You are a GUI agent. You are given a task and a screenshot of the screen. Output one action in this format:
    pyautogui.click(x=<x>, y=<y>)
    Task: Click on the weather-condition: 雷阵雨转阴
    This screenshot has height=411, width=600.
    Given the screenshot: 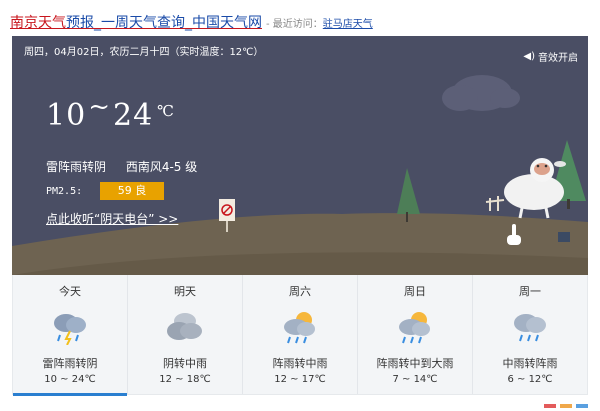 What is the action you would take?
    pyautogui.click(x=76, y=167)
    